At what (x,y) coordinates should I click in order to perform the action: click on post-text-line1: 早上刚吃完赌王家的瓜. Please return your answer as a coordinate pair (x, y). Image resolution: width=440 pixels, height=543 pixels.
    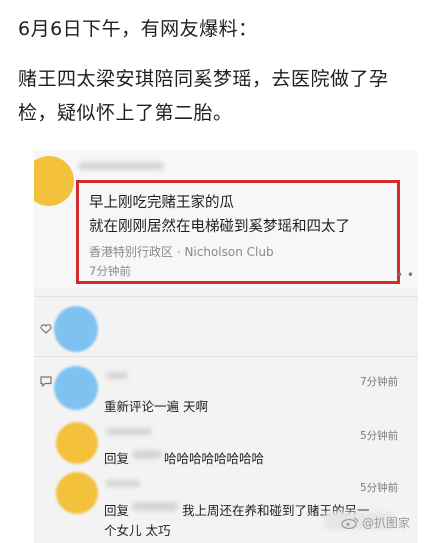
    Looking at the image, I should click on (161, 203).